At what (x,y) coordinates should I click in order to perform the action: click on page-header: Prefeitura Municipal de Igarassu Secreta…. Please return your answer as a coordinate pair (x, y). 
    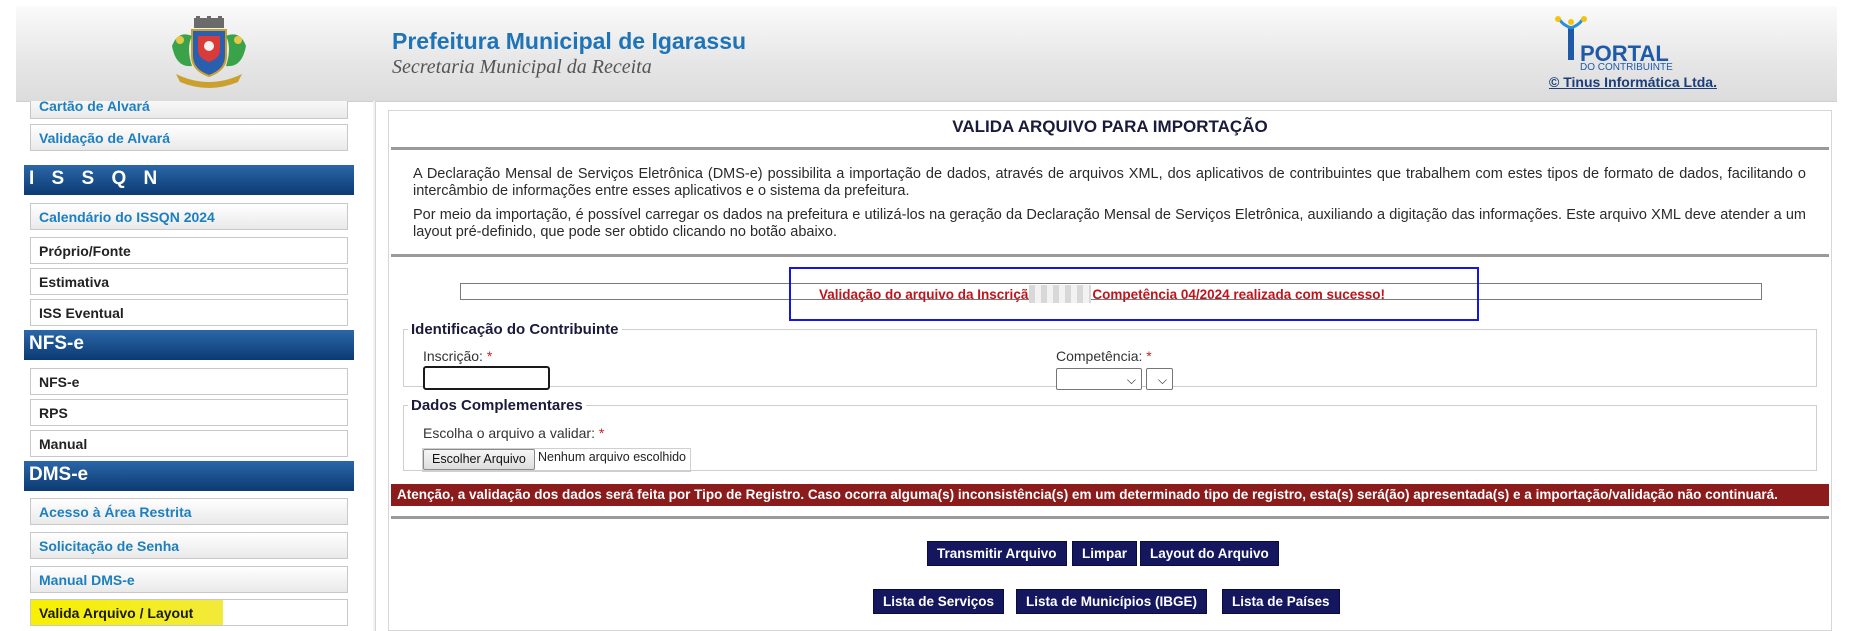
    Looking at the image, I should click on (926, 54).